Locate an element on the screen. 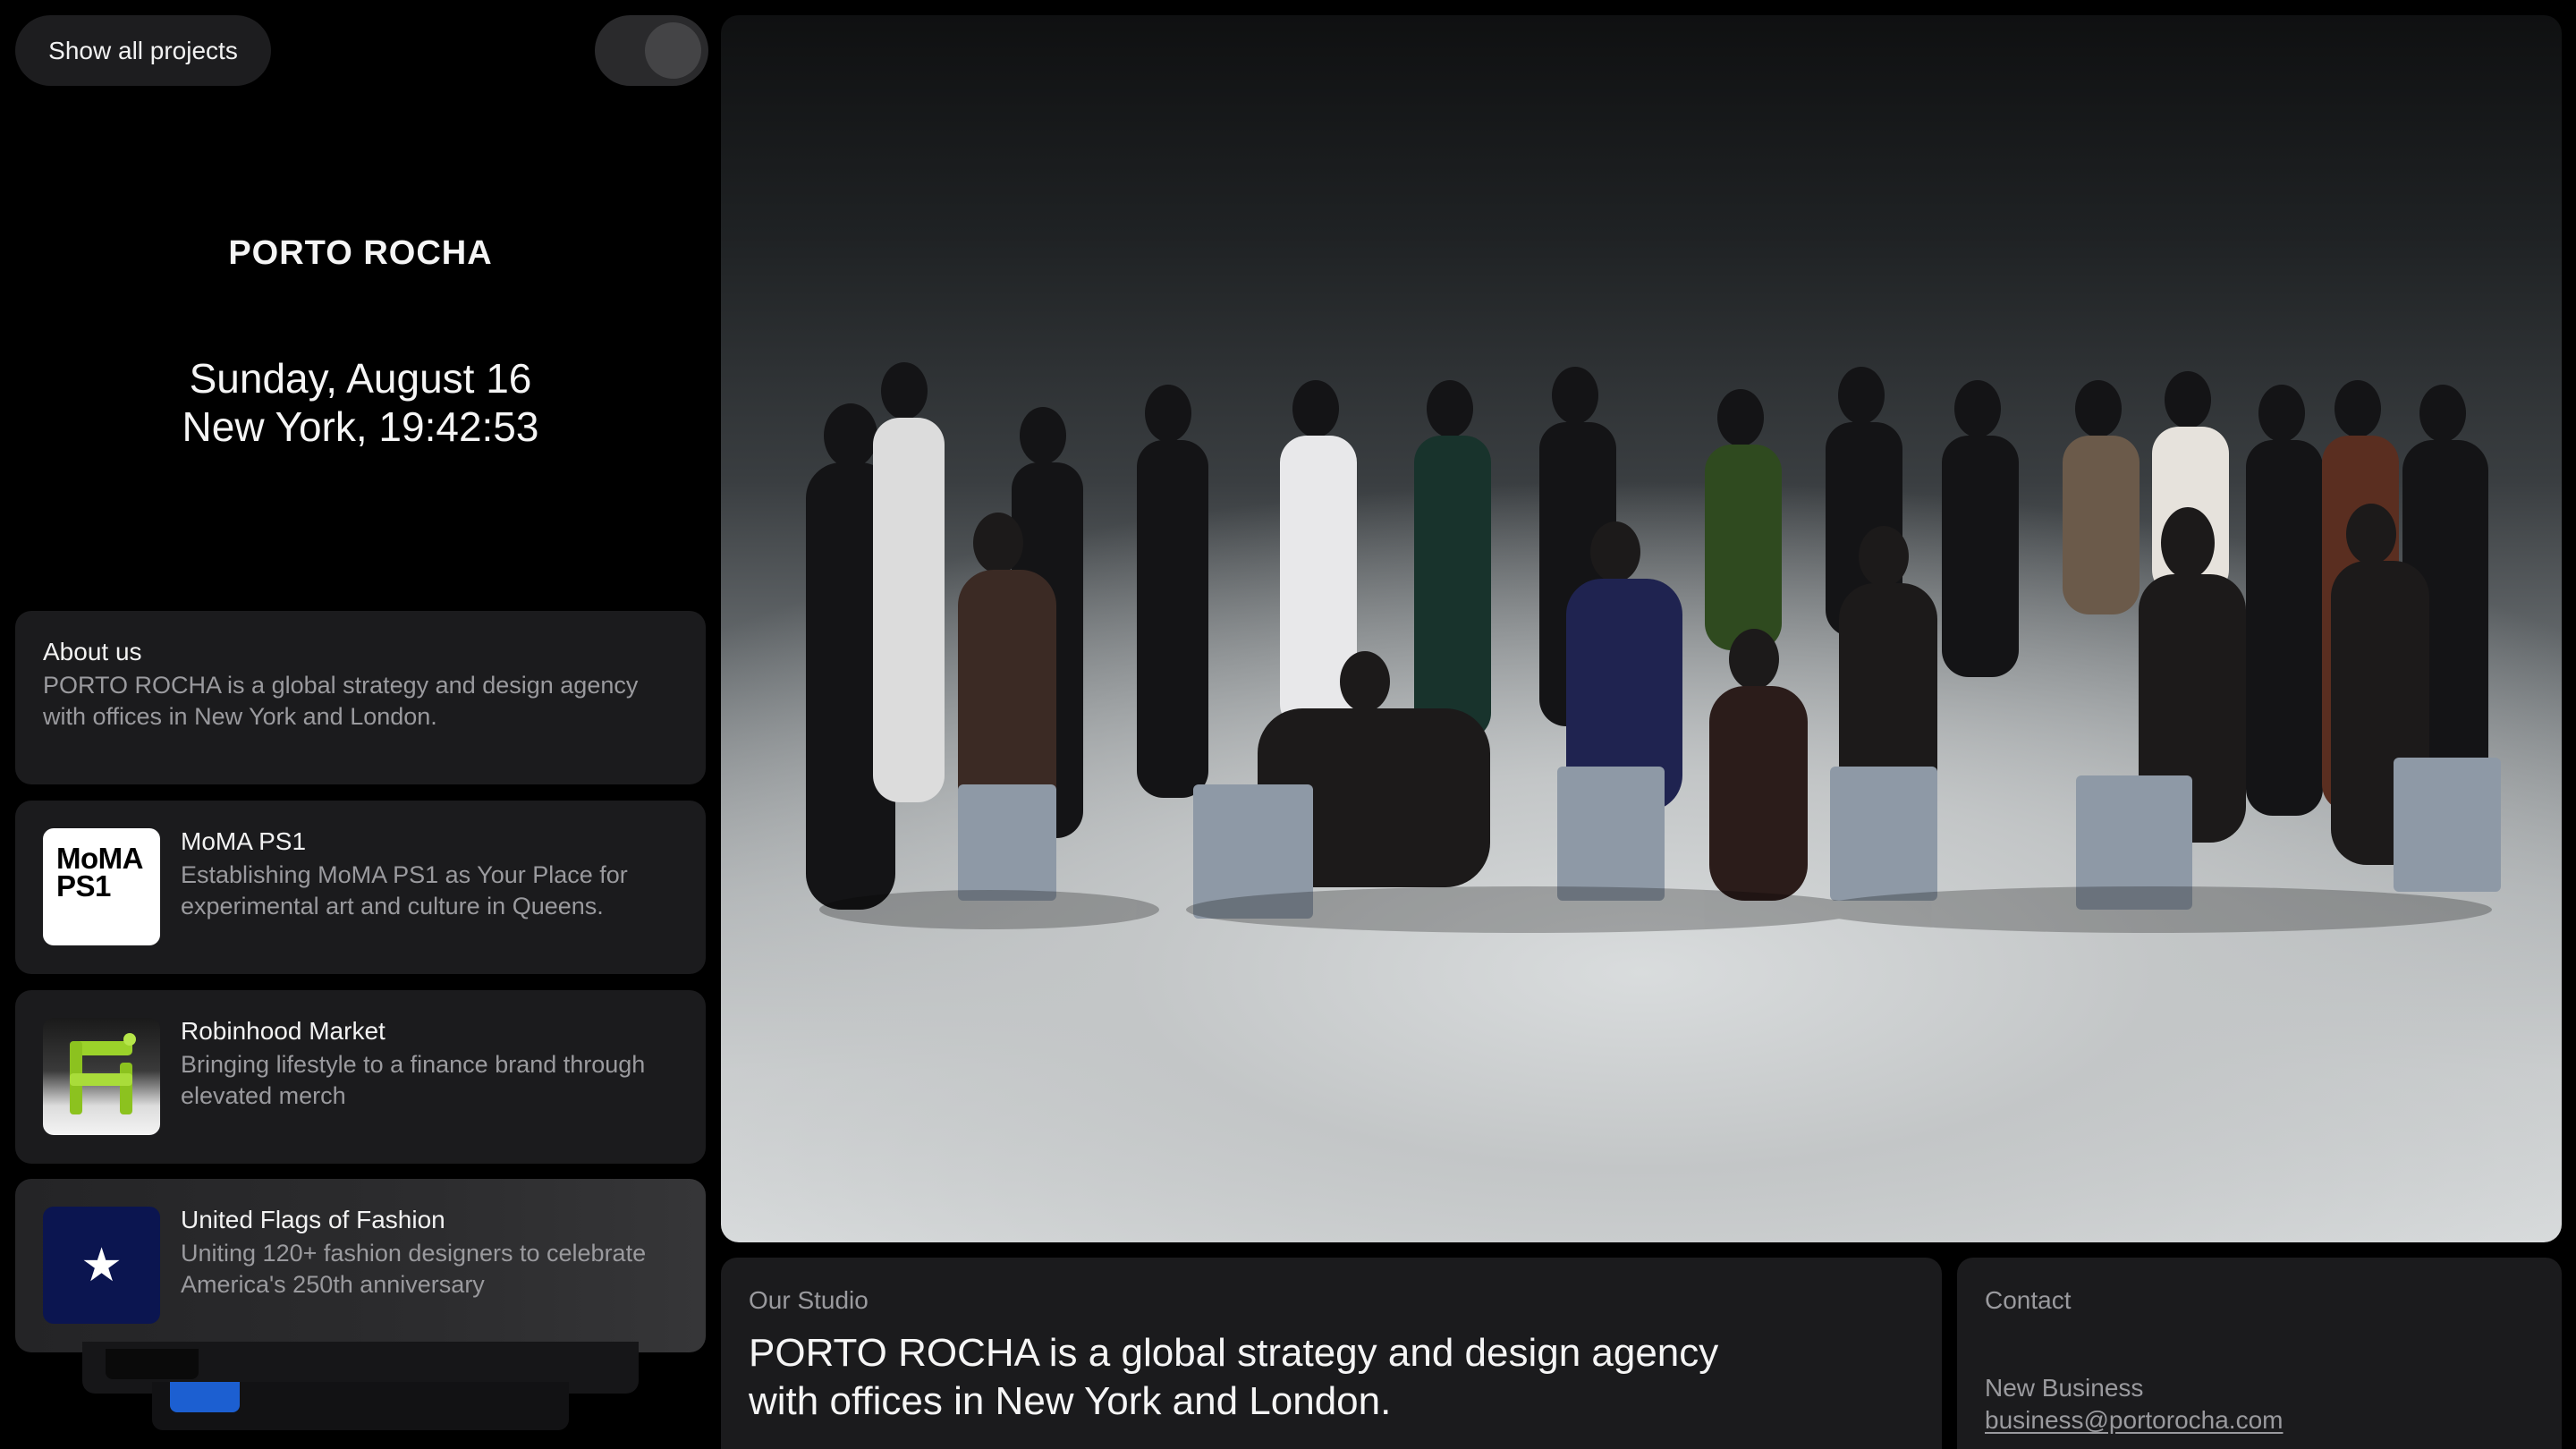 The width and height of the screenshot is (2576, 1449). stacked-card-preview is located at coordinates (360, 1406).